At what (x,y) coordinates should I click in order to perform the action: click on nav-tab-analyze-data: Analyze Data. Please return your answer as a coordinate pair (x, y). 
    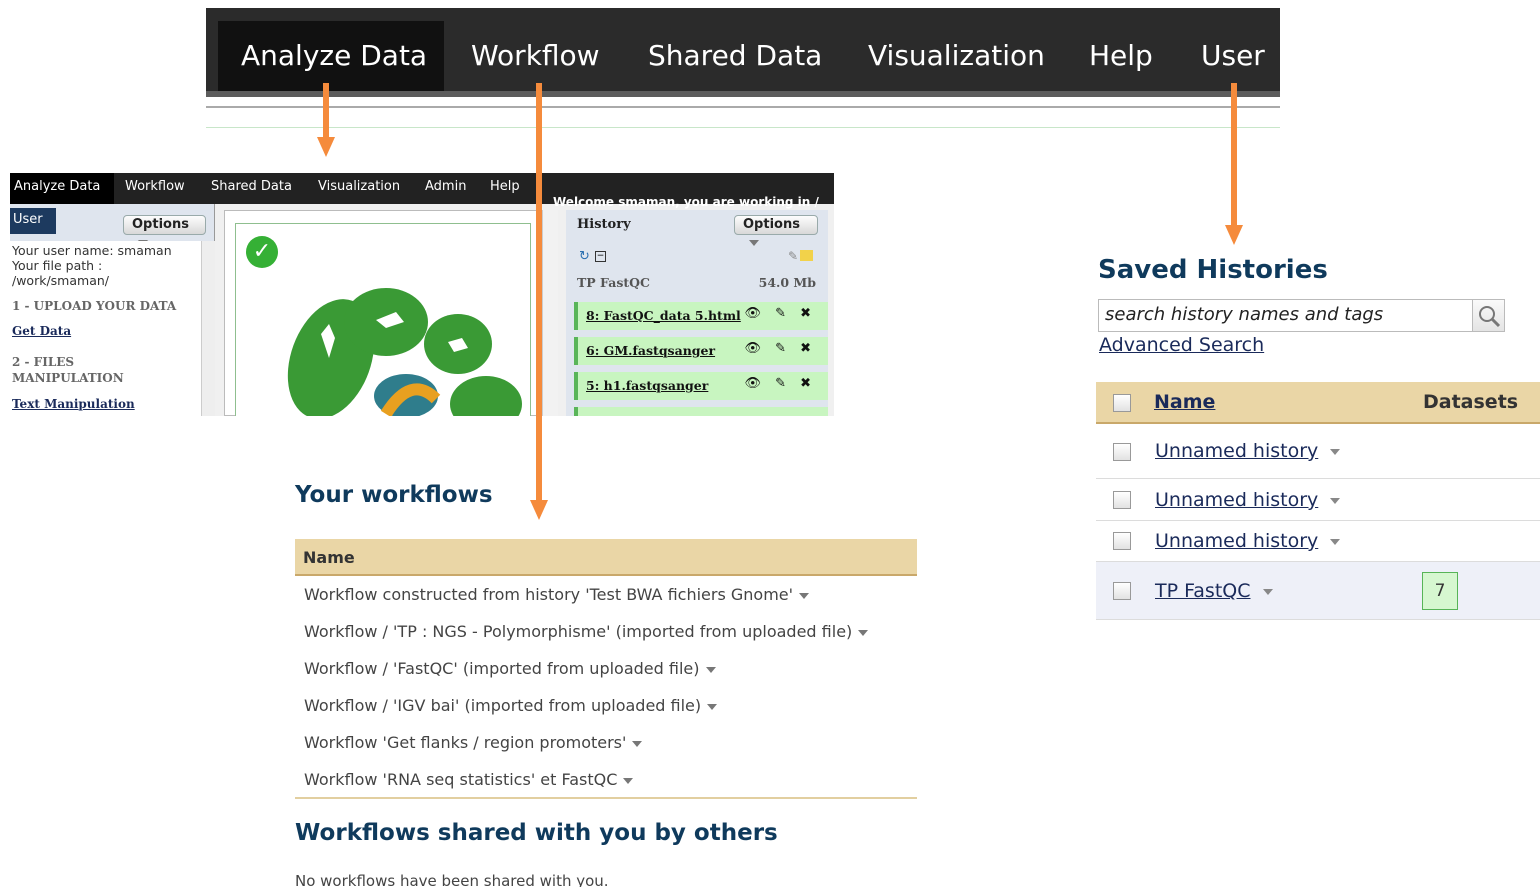
    Looking at the image, I should click on (331, 56).